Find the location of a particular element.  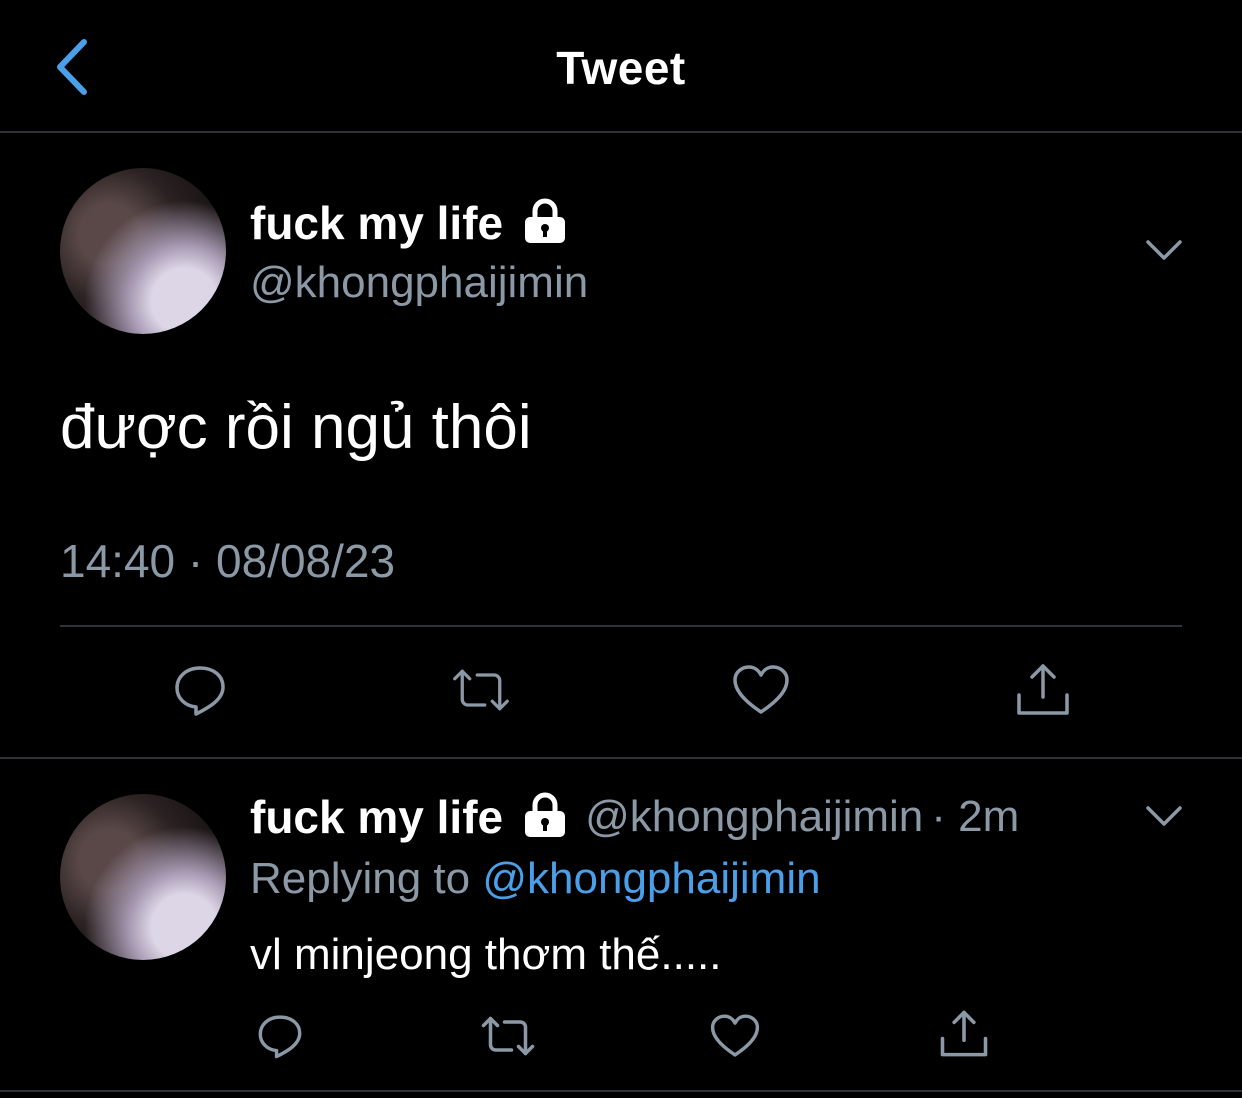

reply-share-button is located at coordinates (964, 1034).